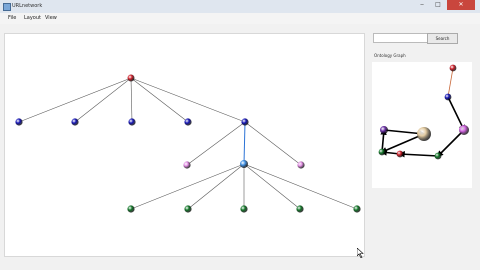  What do you see at coordinates (442, 38) in the screenshot?
I see `search-button: Search` at bounding box center [442, 38].